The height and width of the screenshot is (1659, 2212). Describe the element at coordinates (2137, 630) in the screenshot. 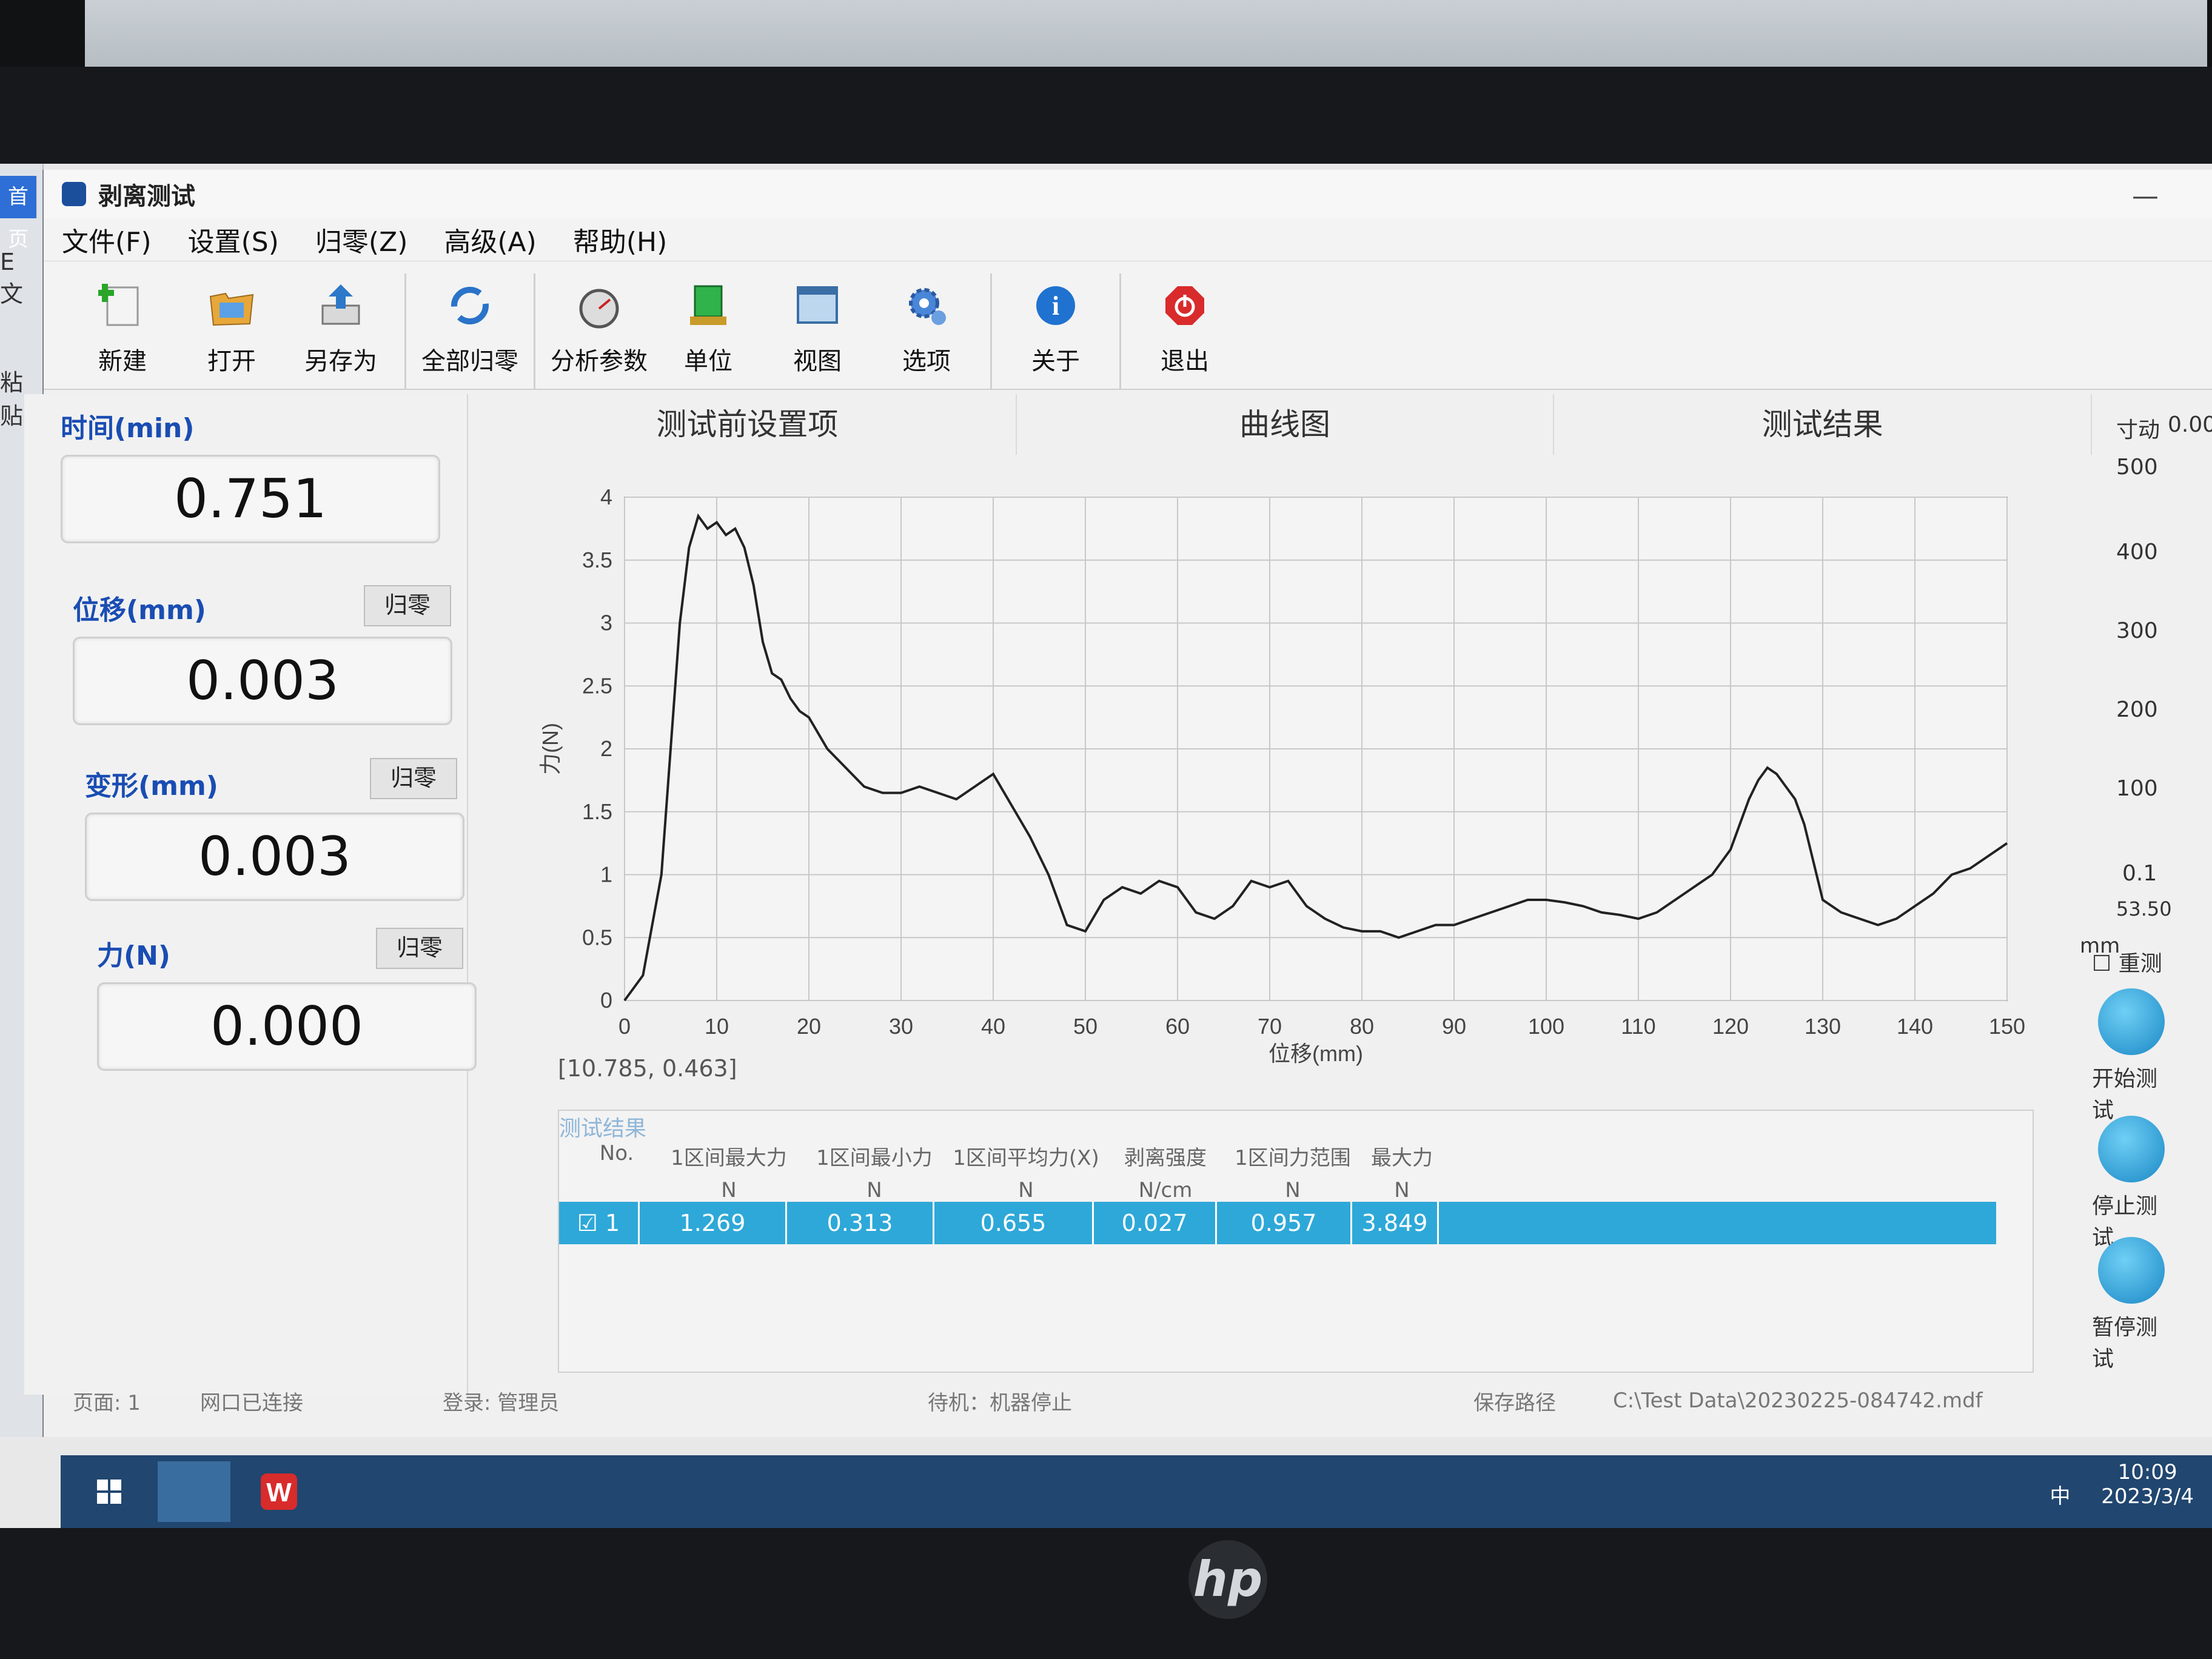

I see `scale-300: 300` at that location.